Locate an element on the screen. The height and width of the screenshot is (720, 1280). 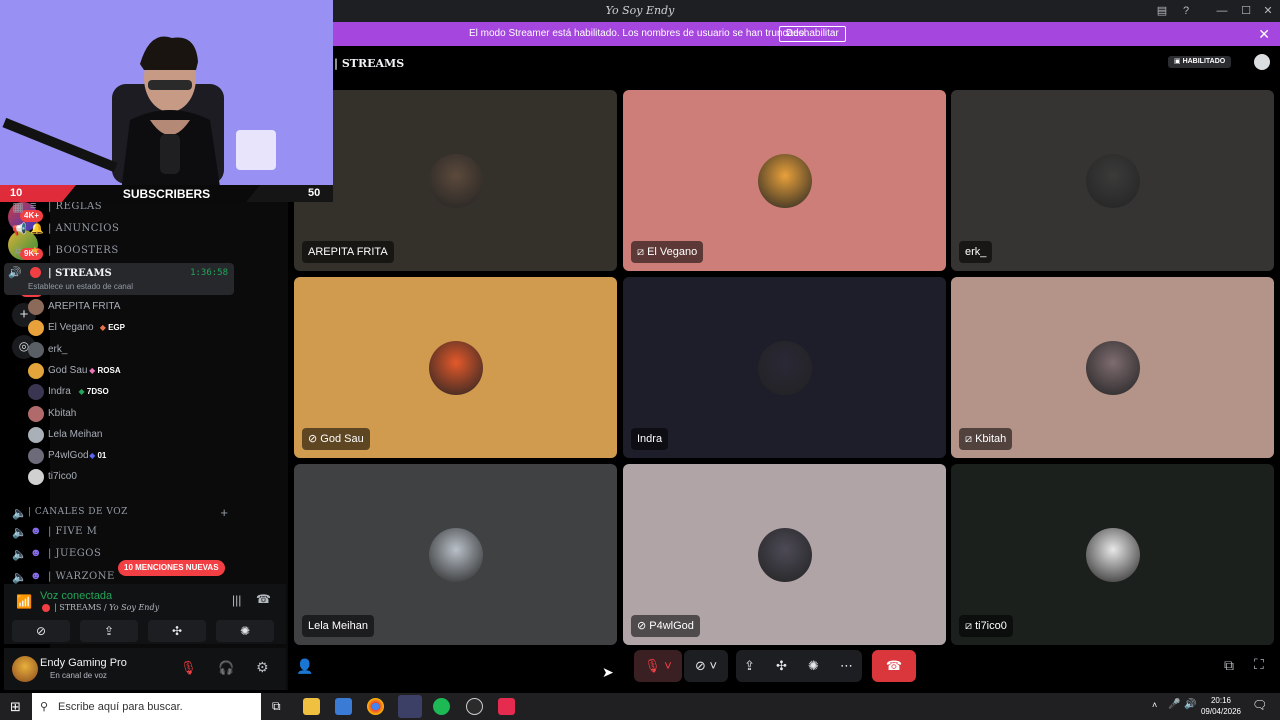
streamer-silhouette is located at coordinates (166, 100).